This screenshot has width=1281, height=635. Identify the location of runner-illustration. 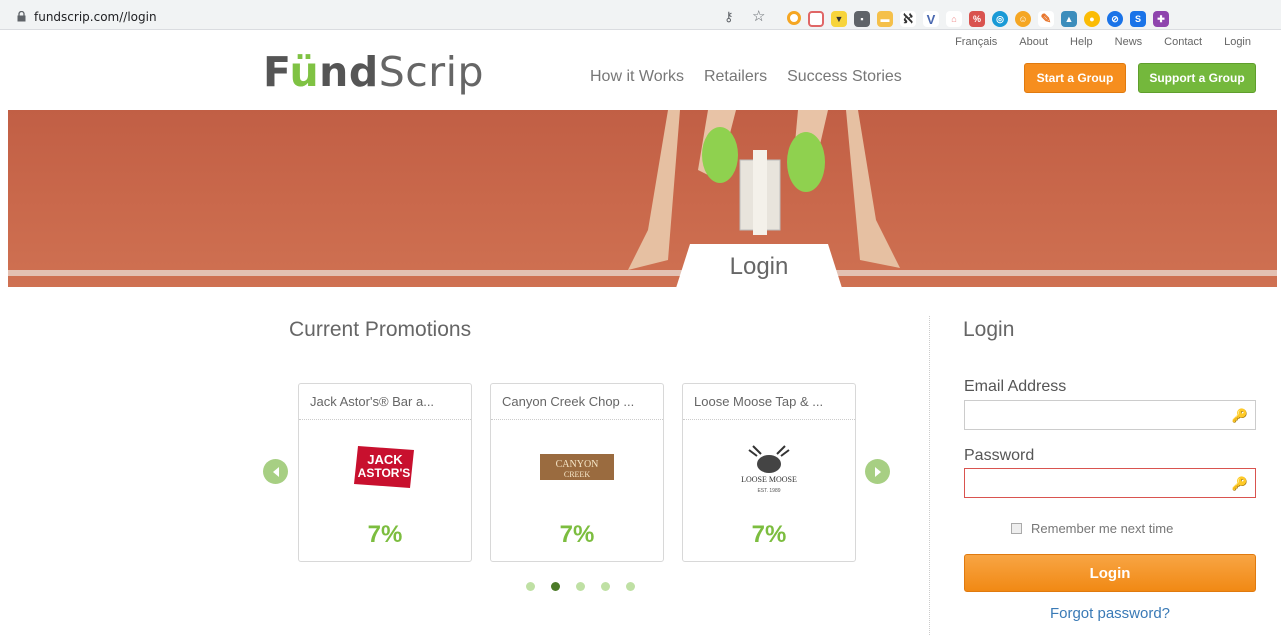
(764, 190).